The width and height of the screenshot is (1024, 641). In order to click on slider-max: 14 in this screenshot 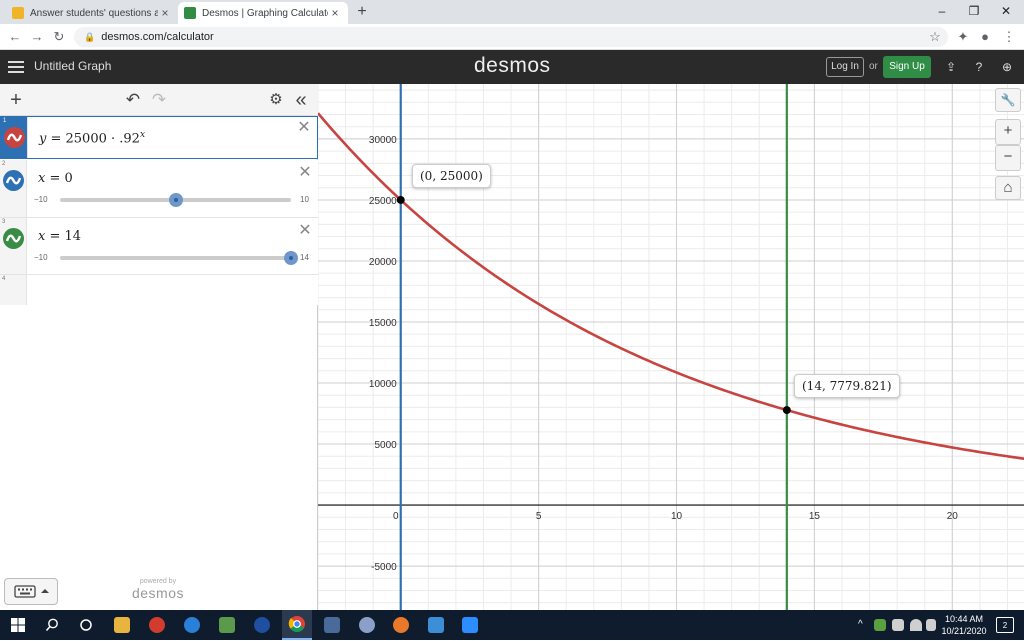, I will do `click(304, 257)`.